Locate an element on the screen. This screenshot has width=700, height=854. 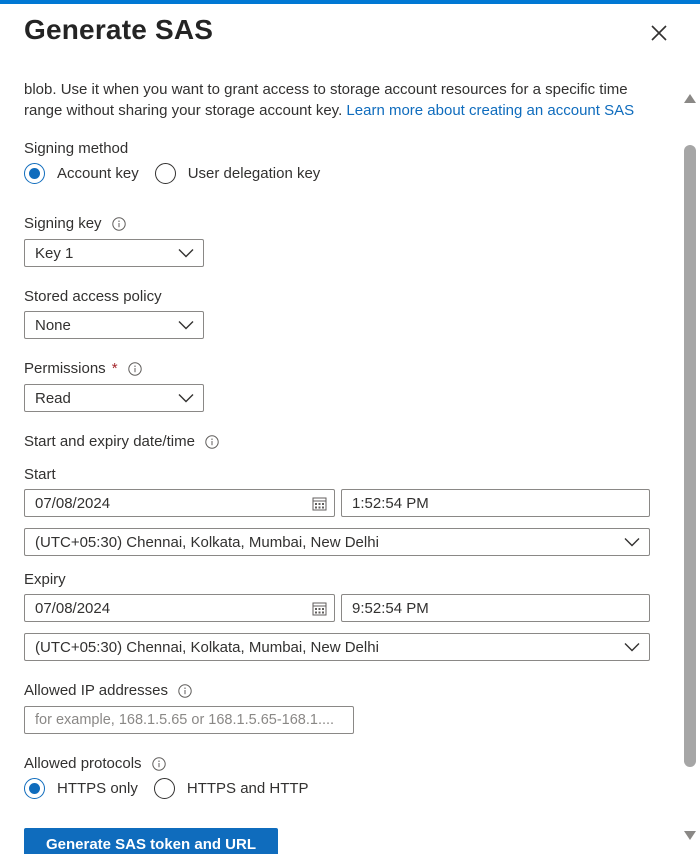
signing-key-label: Signing key is located at coordinates (75, 223).